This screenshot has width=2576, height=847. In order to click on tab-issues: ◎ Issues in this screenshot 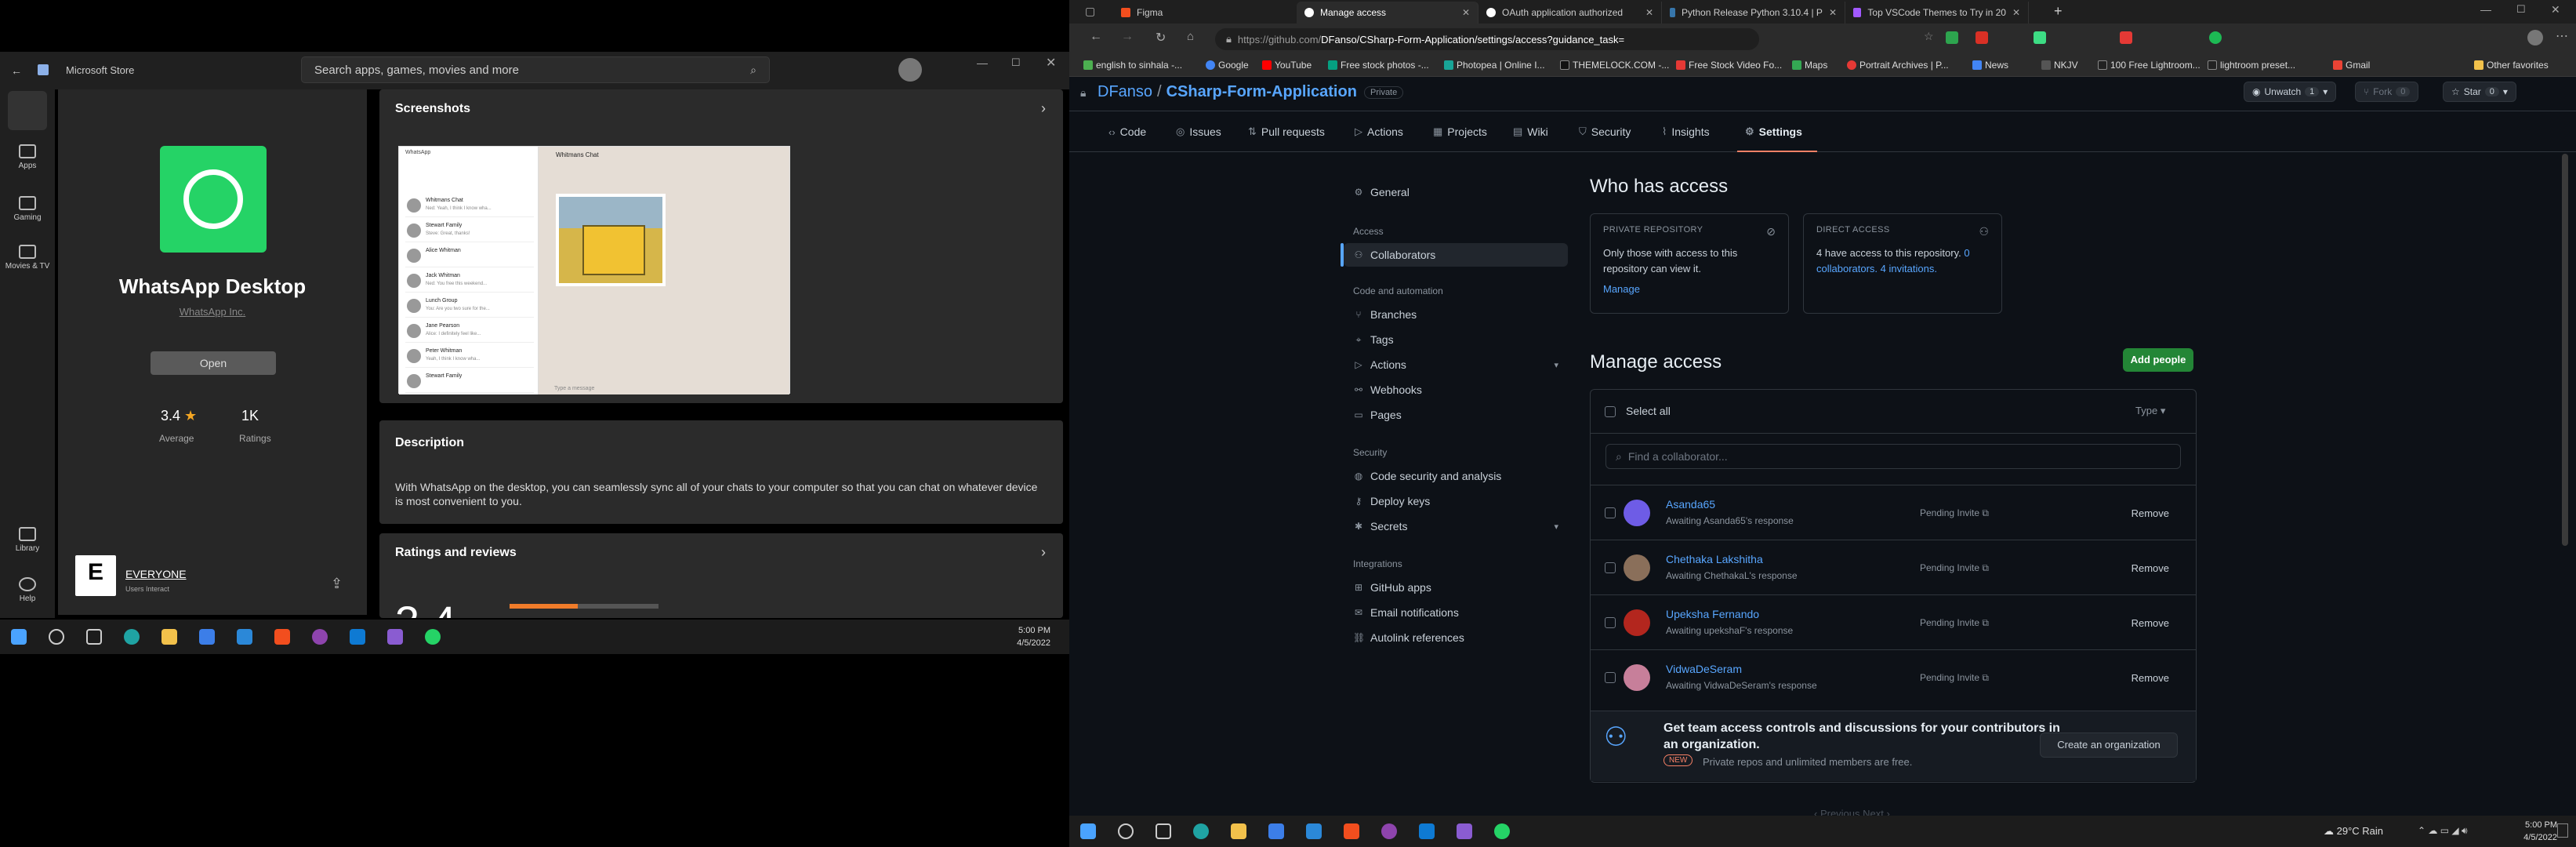, I will do `click(1198, 131)`.